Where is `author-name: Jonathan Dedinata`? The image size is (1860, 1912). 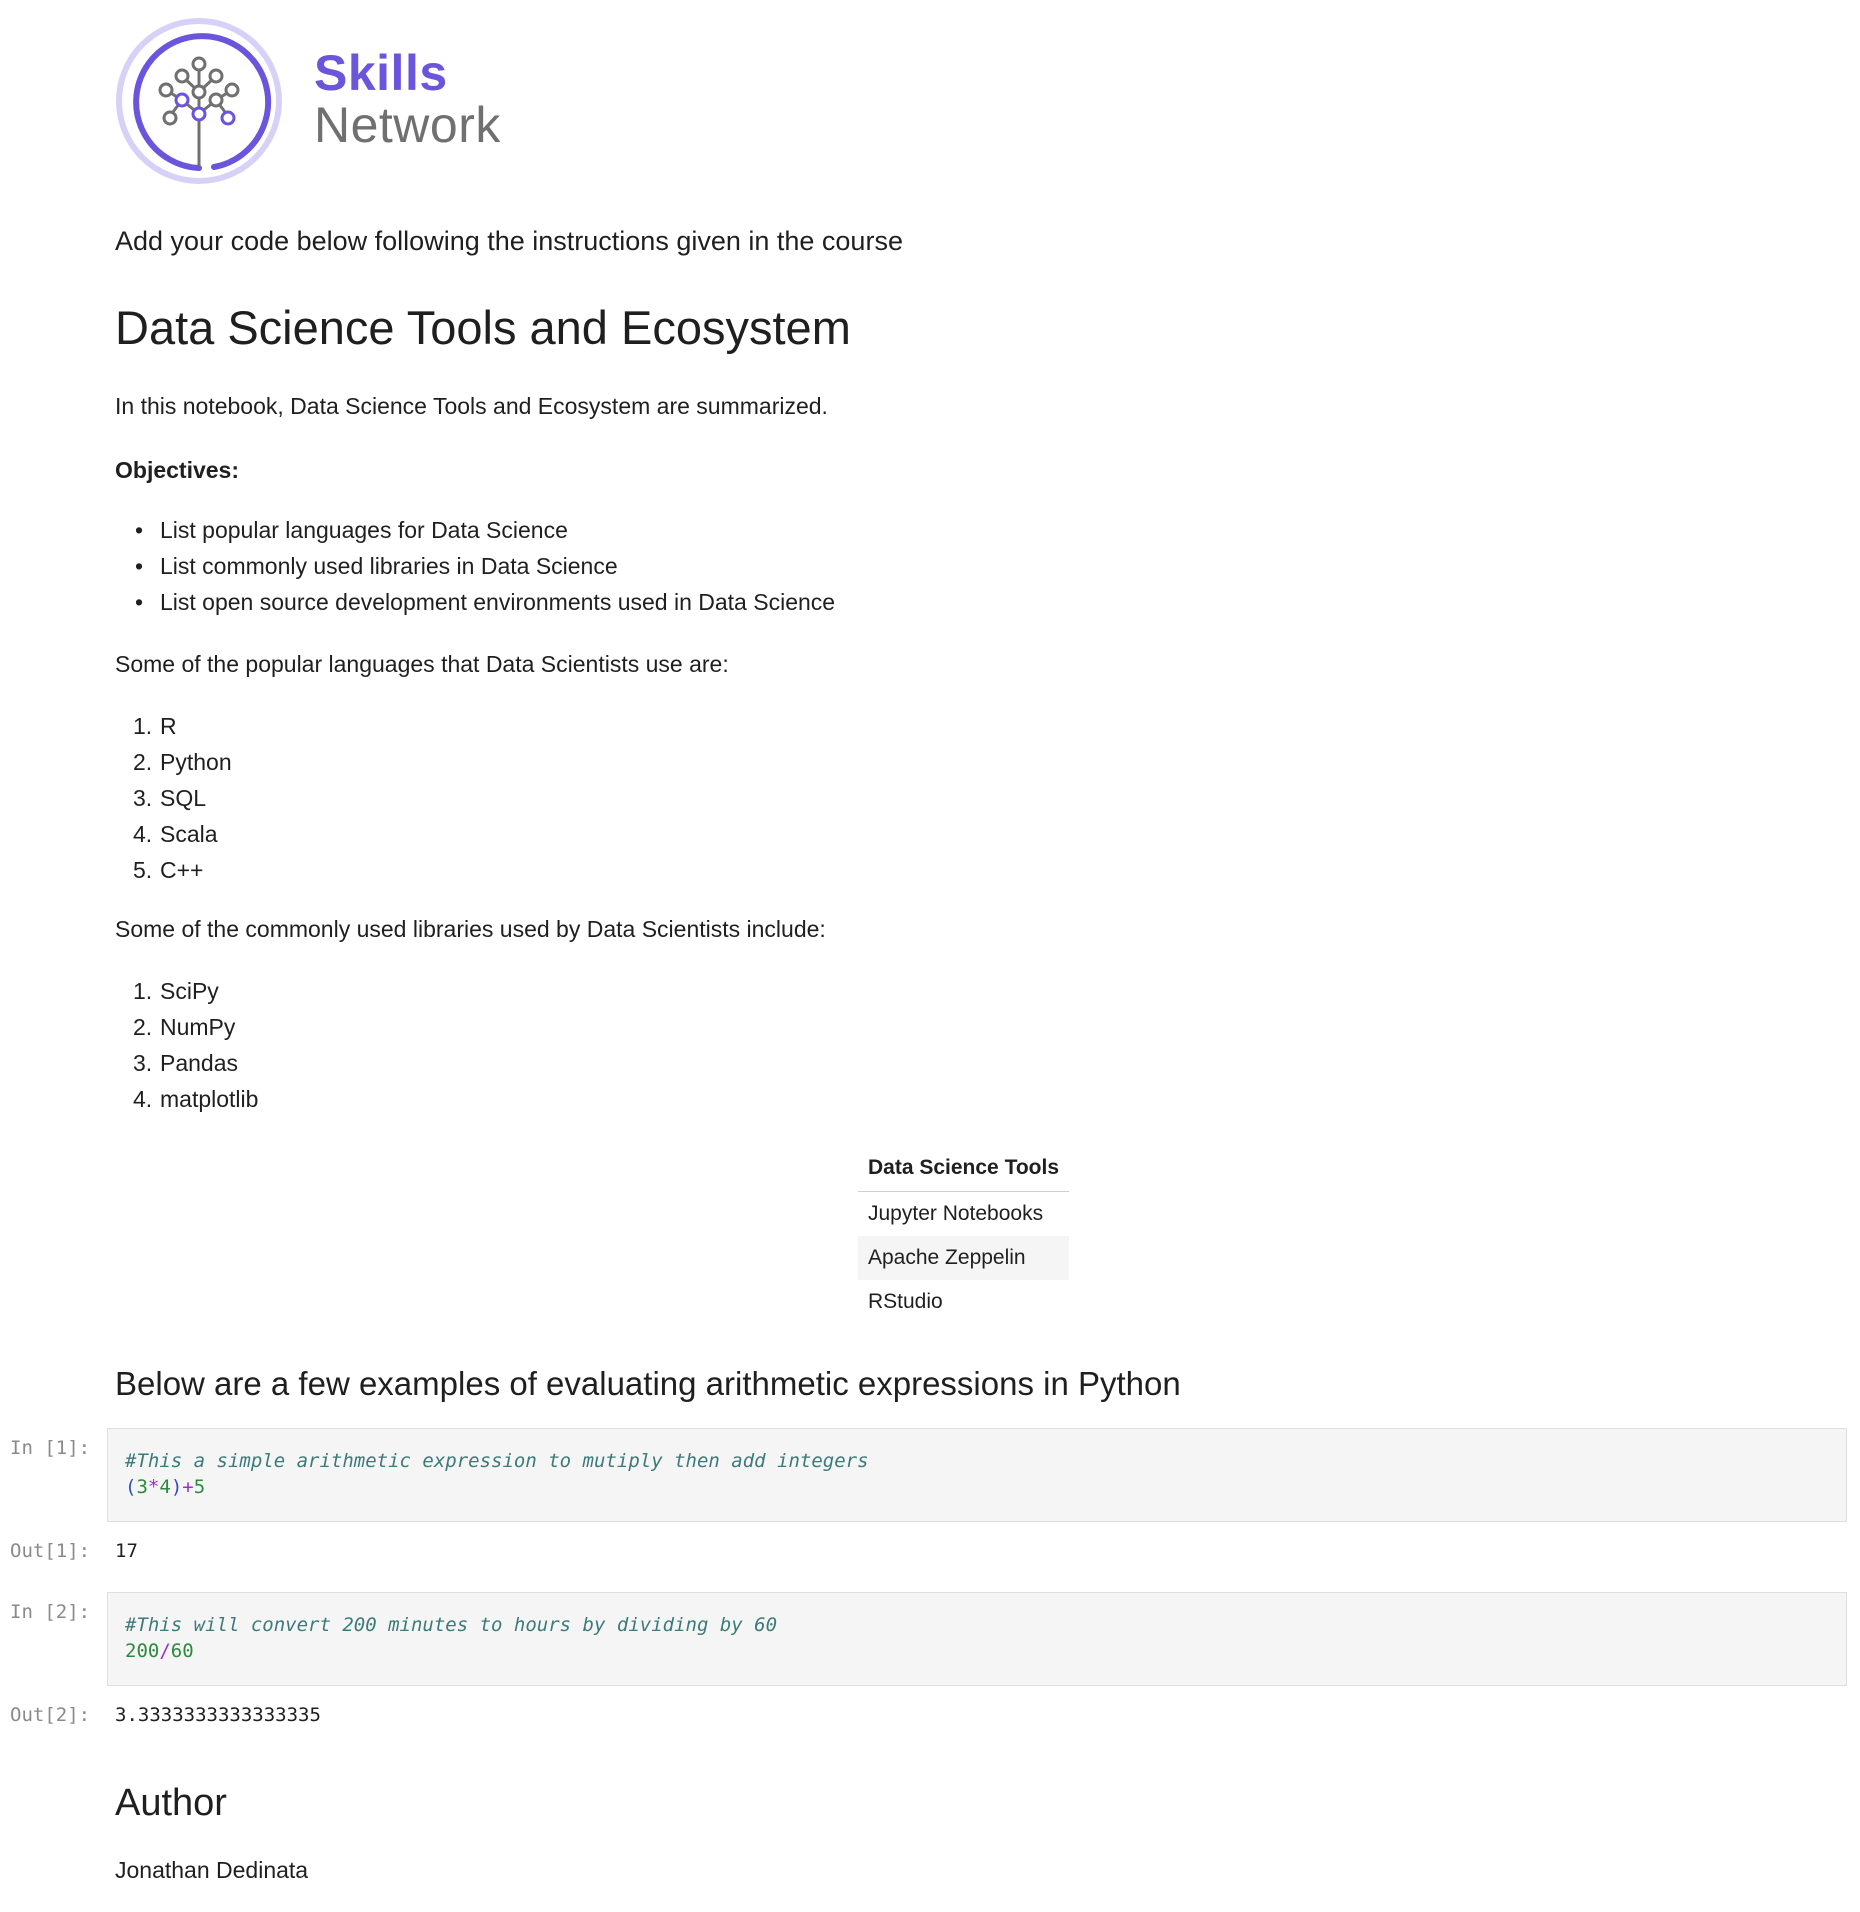 author-name: Jonathan Dedinata is located at coordinates (212, 1870).